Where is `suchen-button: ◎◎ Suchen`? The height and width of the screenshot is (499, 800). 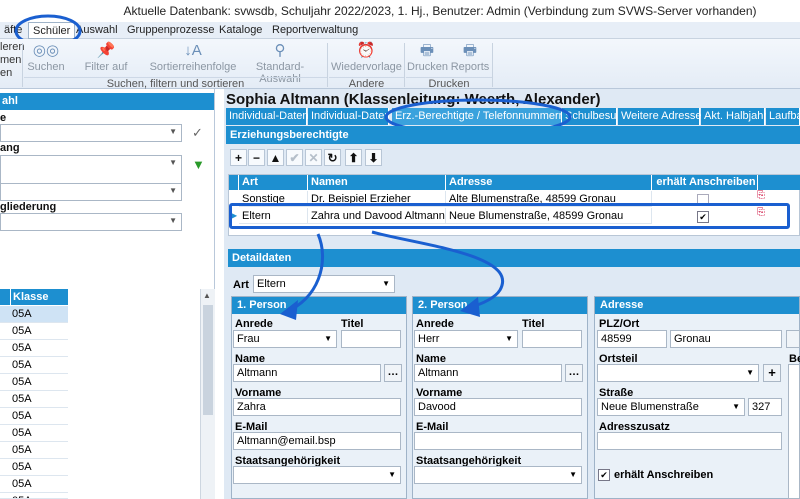 suchen-button: ◎◎ Suchen is located at coordinates (46, 59).